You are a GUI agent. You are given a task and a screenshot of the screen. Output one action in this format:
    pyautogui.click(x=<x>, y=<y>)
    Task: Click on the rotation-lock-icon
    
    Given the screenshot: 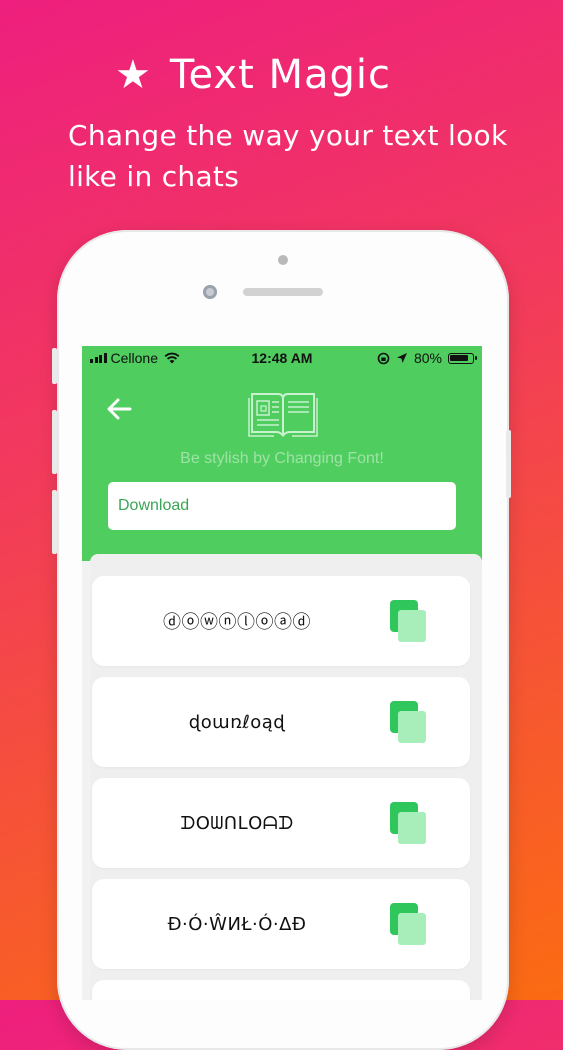 What is the action you would take?
    pyautogui.click(x=383, y=358)
    